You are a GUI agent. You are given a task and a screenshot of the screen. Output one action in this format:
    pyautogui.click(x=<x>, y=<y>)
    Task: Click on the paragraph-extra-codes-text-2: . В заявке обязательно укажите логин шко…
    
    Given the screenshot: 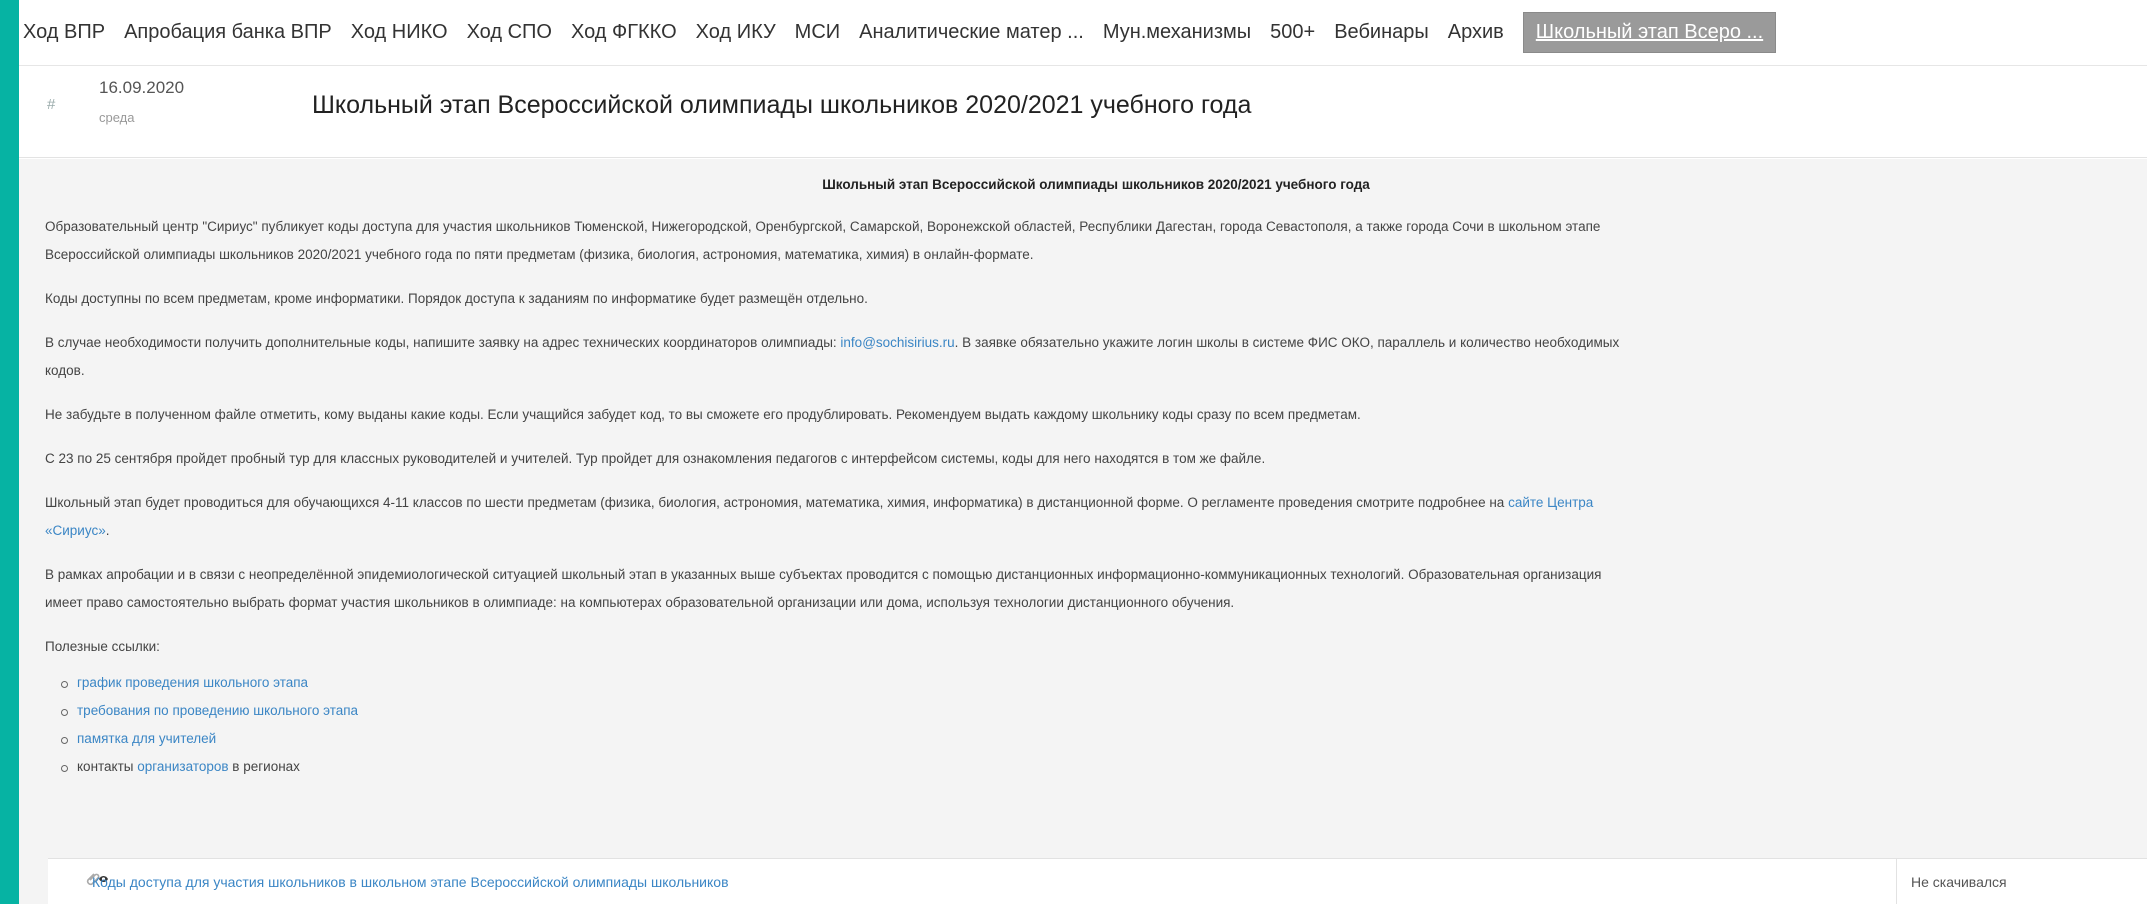 What is the action you would take?
    pyautogui.click(x=1287, y=342)
    